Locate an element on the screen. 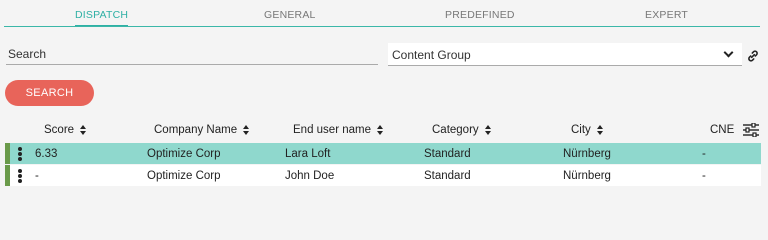 The width and height of the screenshot is (768, 240). cell-end-user: Lara Loft is located at coordinates (308, 154).